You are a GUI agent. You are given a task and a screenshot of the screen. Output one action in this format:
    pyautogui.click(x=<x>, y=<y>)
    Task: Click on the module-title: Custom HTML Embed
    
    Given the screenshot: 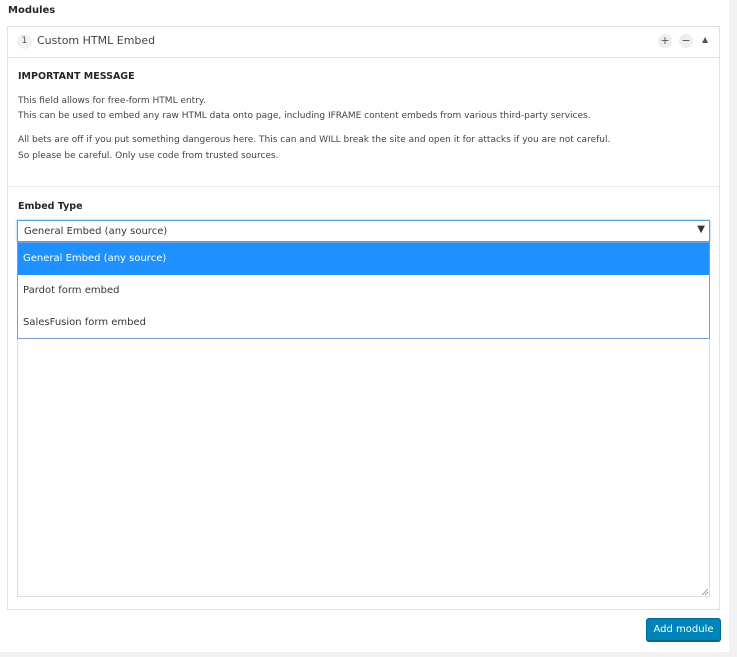 What is the action you would take?
    pyautogui.click(x=96, y=40)
    